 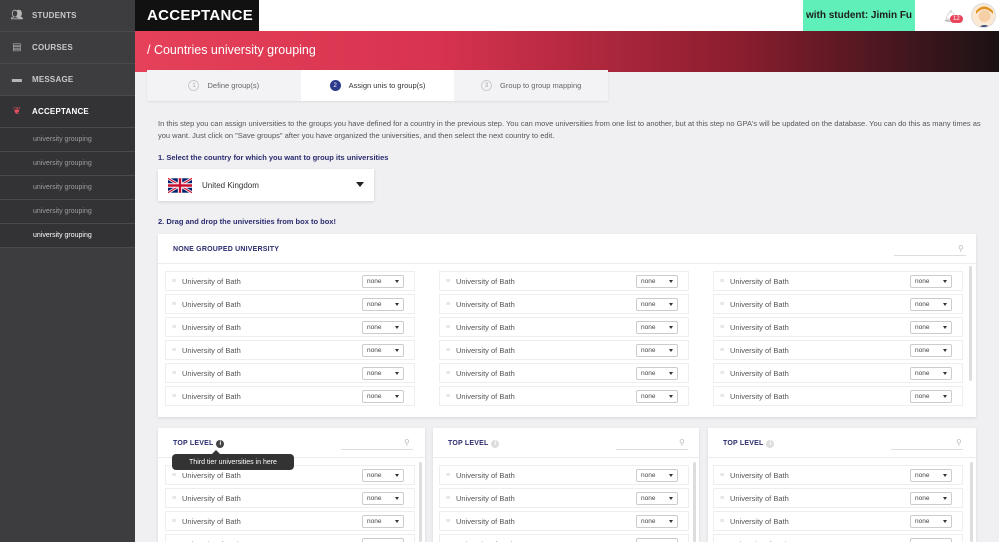 I want to click on sidebar-item-acceptance: ❦ ACCEPTANCE, so click(x=67, y=112).